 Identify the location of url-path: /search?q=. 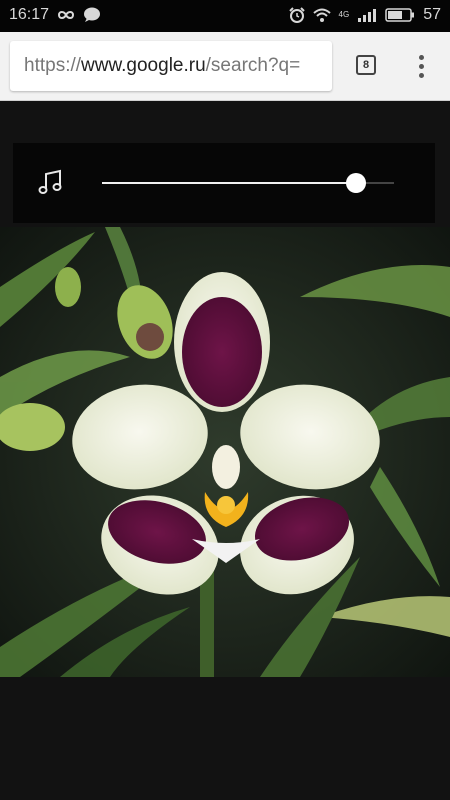
(253, 65).